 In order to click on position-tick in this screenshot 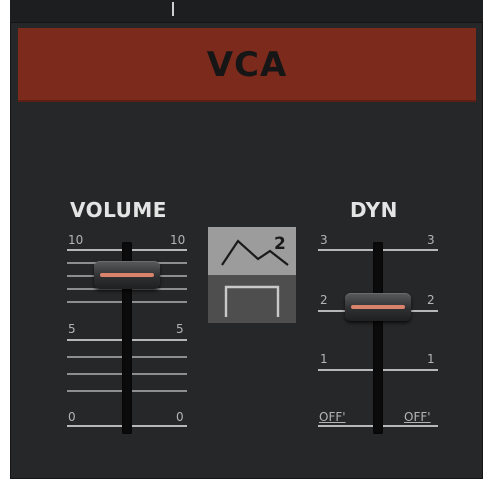, I will do `click(173, 9)`.